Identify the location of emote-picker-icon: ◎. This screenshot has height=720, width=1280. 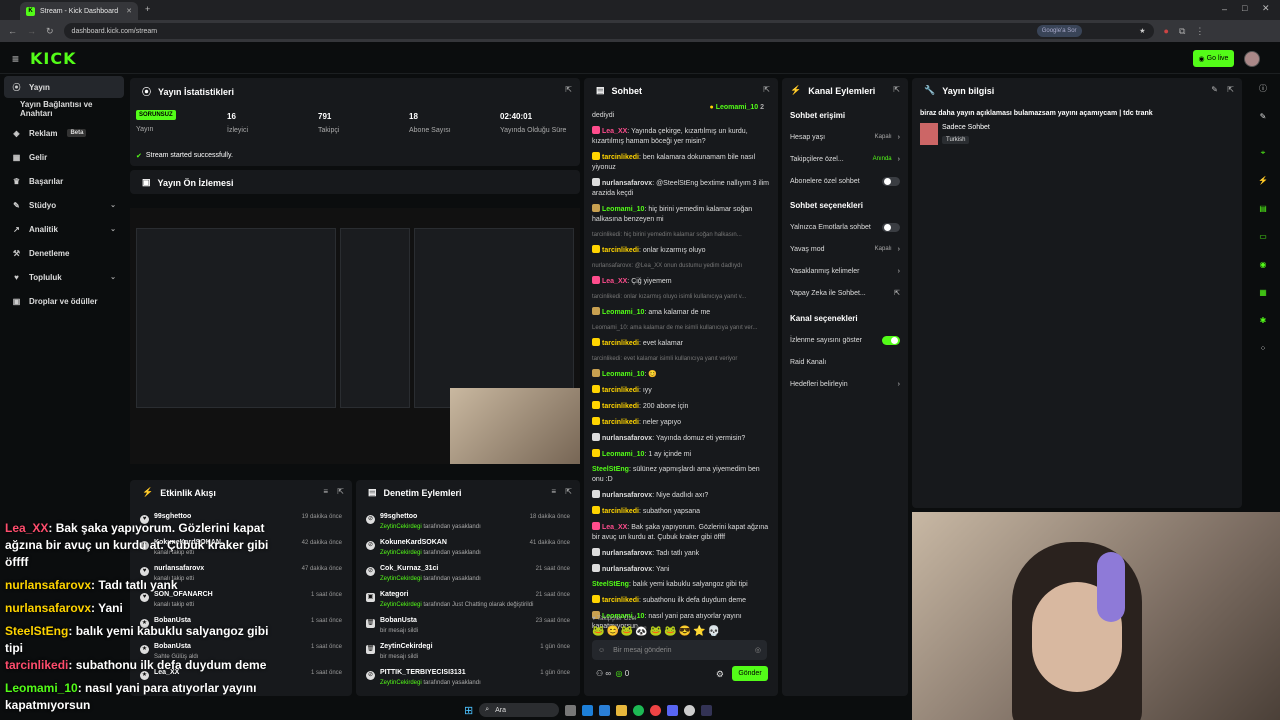
(758, 650).